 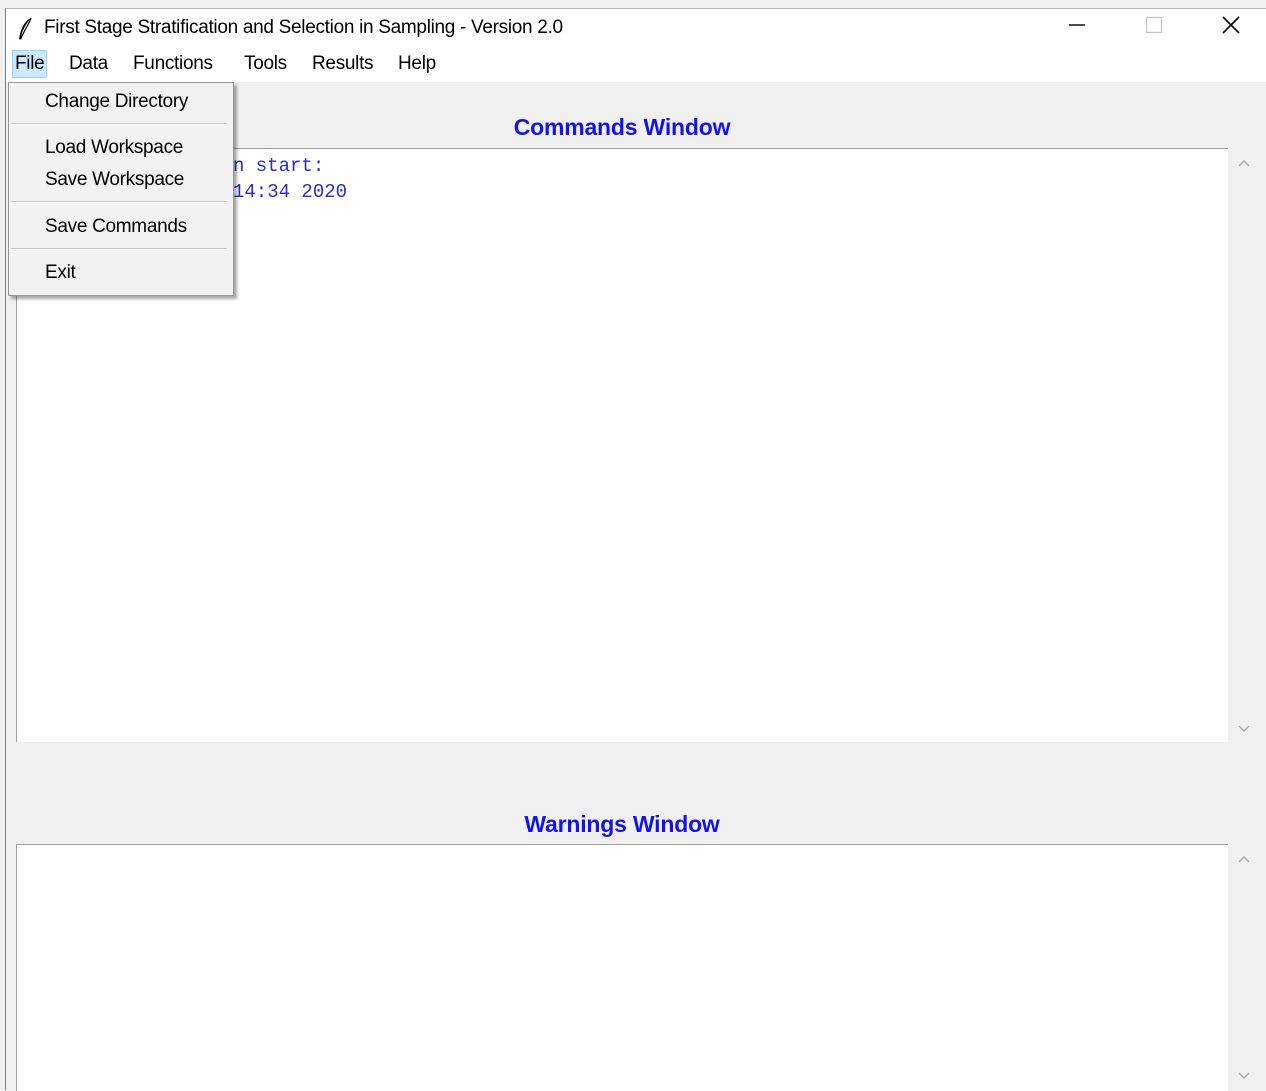 I want to click on menu-item-save-workspace: Save Workspace, so click(x=114, y=180).